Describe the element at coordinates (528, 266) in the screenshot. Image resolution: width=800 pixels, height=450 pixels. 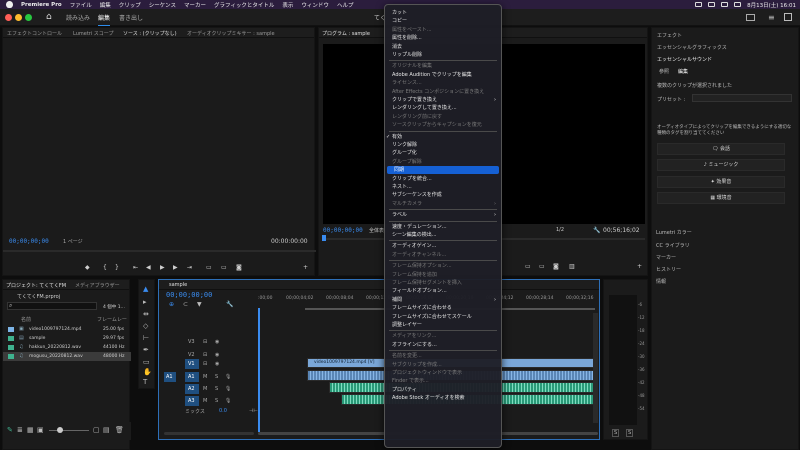
I see `program-insert-icon: ▭` at that location.